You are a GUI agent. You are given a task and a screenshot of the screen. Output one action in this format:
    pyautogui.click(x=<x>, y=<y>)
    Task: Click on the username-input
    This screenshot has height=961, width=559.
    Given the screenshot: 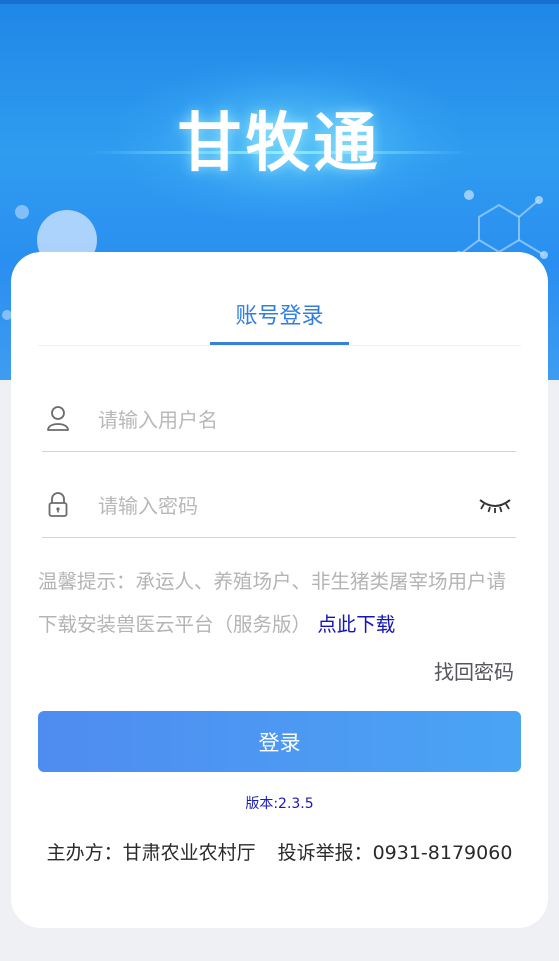 What is the action you would take?
    pyautogui.click(x=278, y=420)
    